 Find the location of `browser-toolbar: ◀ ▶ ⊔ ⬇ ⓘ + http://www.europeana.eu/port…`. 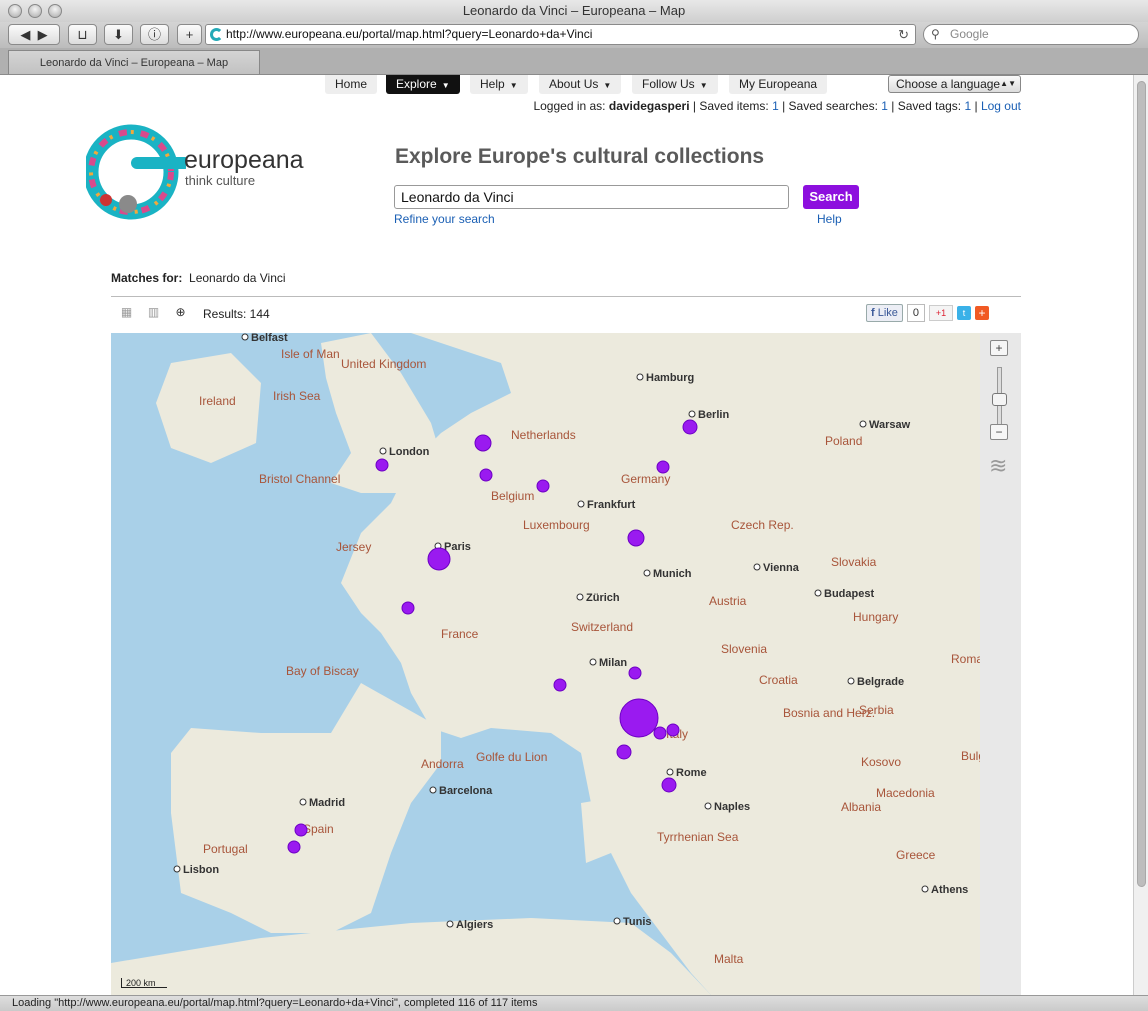

browser-toolbar: ◀ ▶ ⊔ ⬇ ⓘ + http://www.europeana.eu/port… is located at coordinates (574, 35).